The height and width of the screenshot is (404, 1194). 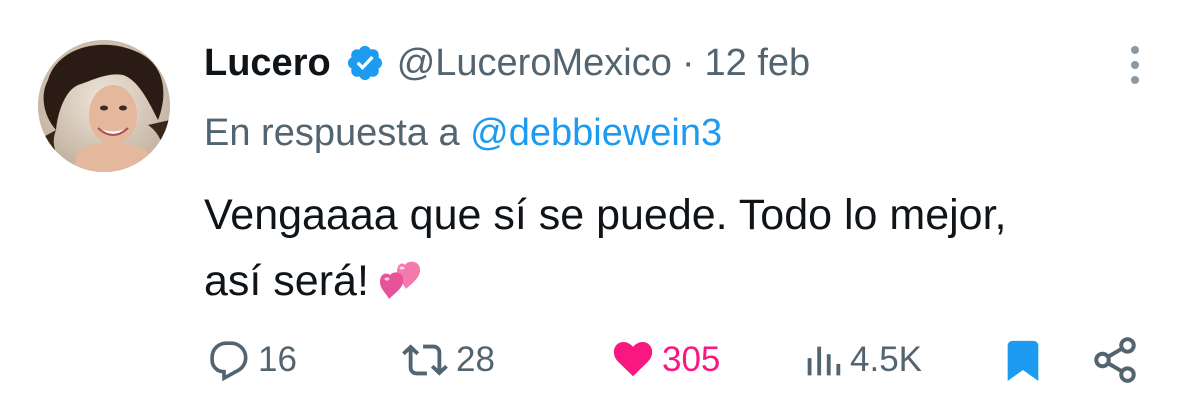 I want to click on tweet-text-line-2-wrap: así será!, so click(x=674, y=281).